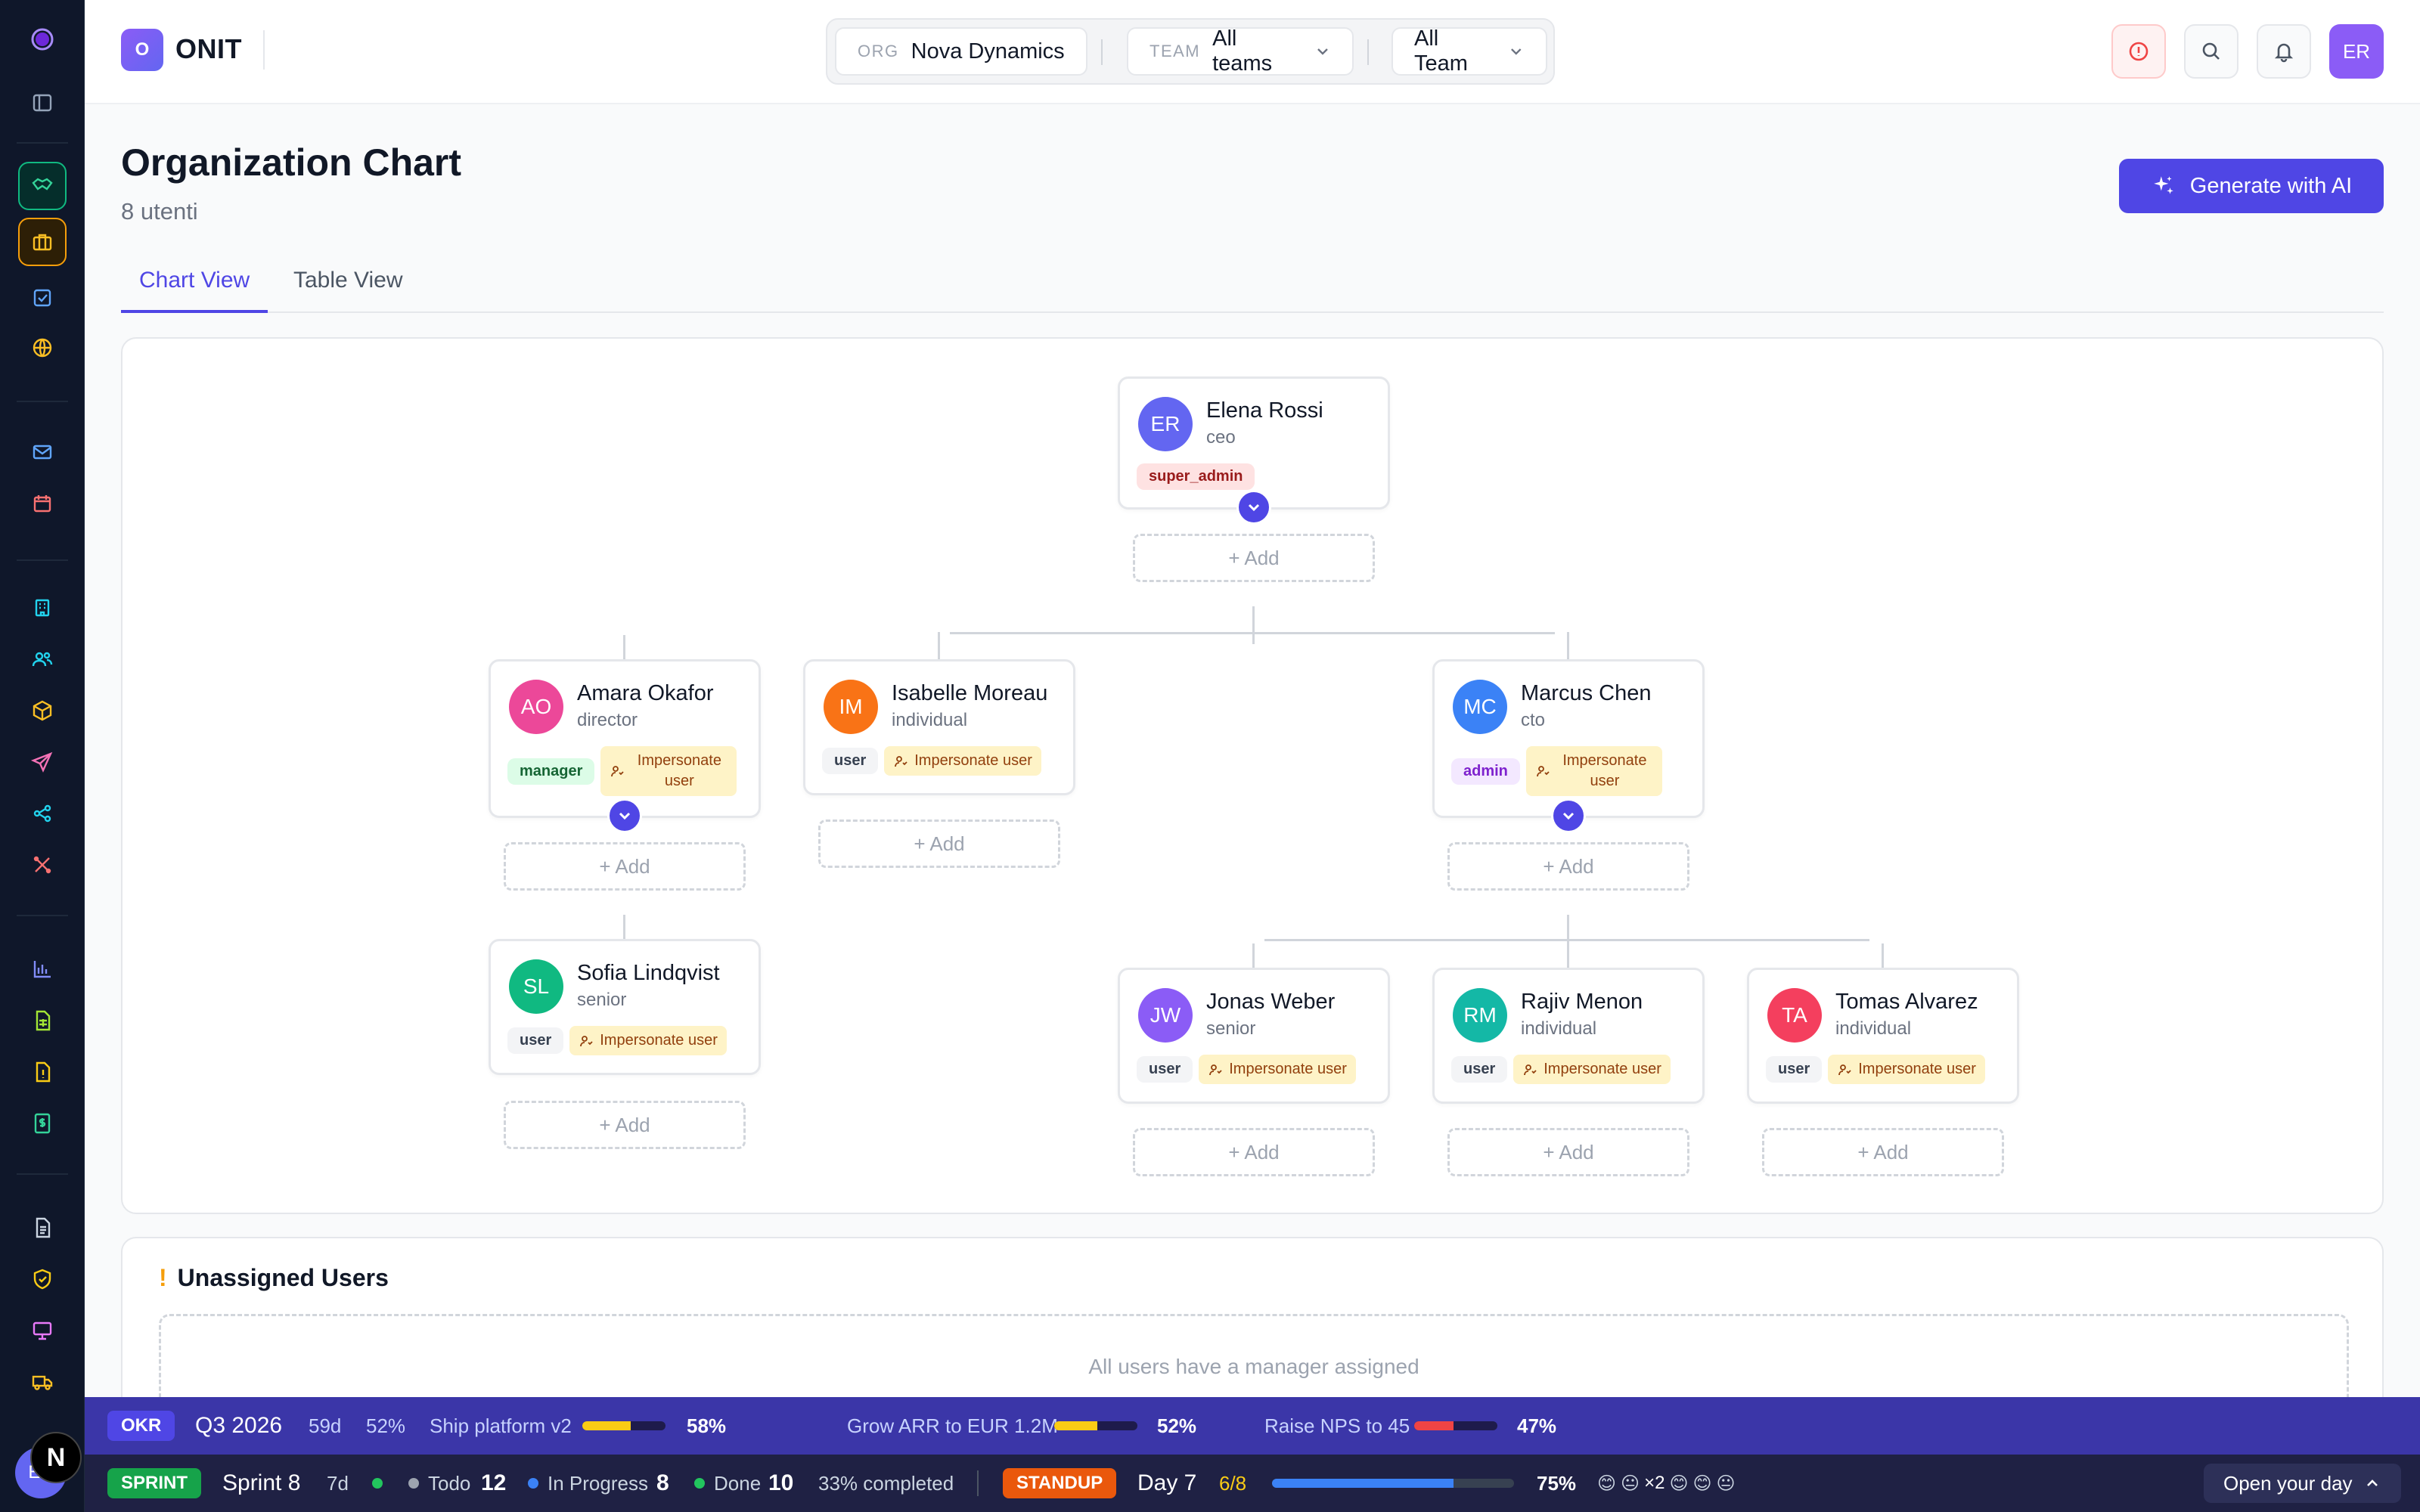 This screenshot has height=1512, width=2420. I want to click on dollar-file-icon, so click(42, 1123).